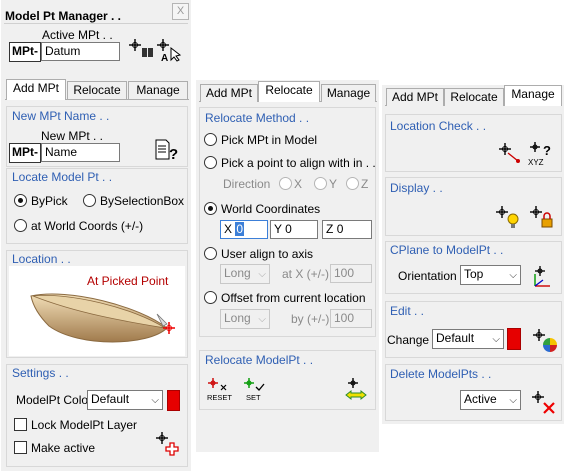 The width and height of the screenshot is (567, 471). Describe the element at coordinates (544, 402) in the screenshot. I see `delete-mpt-button` at that location.